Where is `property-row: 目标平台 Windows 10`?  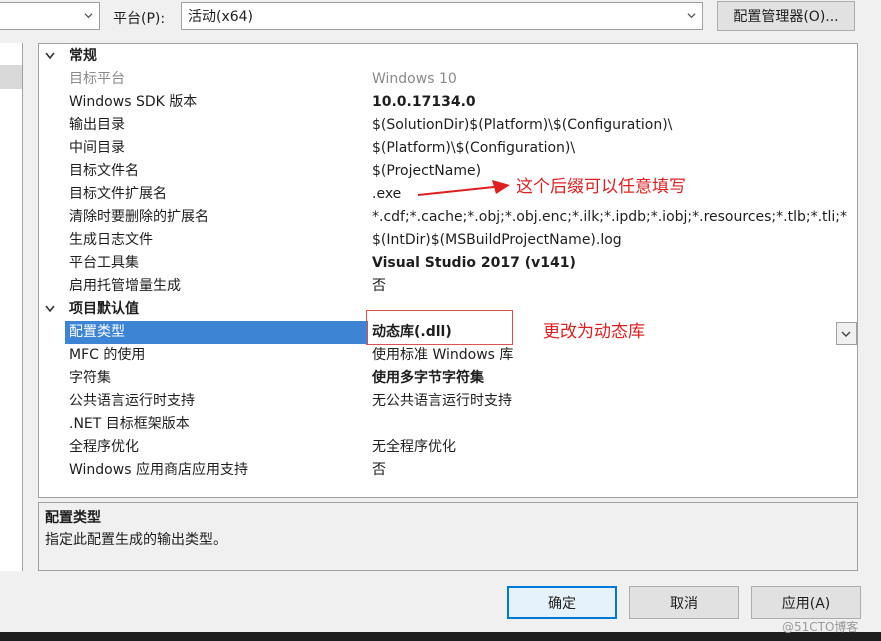 property-row: 目标平台 Windows 10 is located at coordinates (448, 79).